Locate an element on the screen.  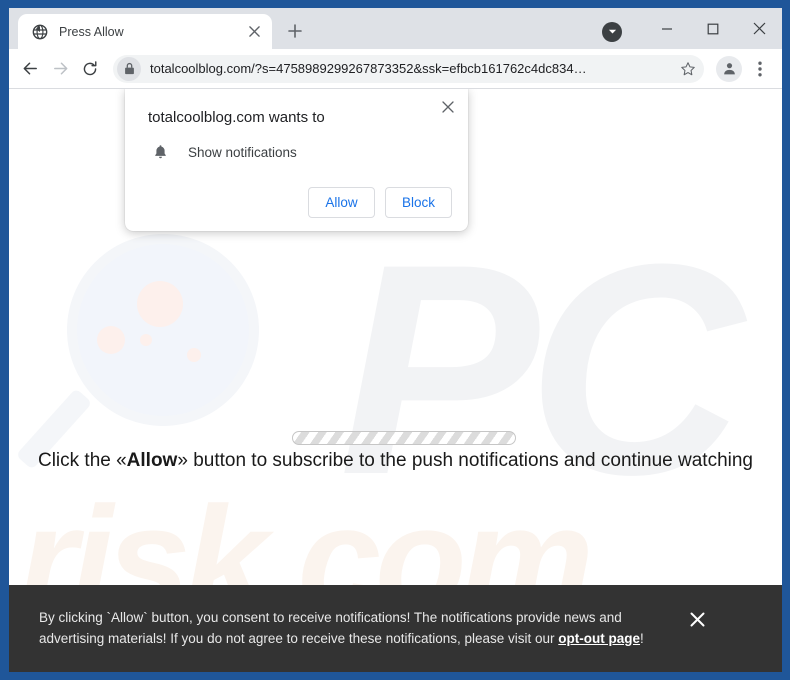
window-controls is located at coordinates (692, 28).